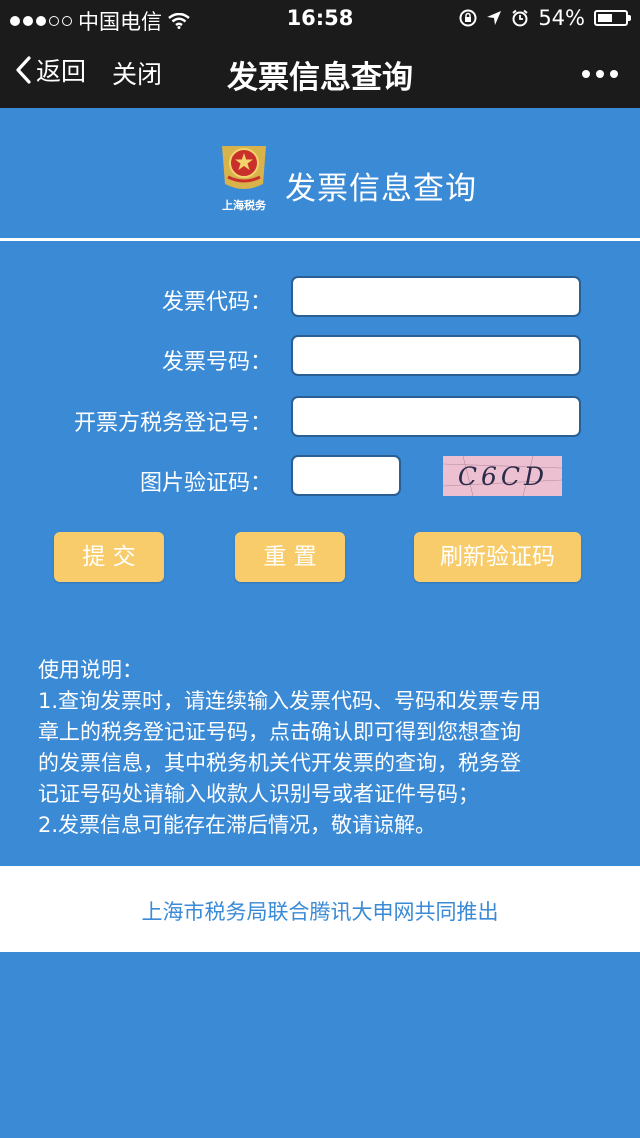 This screenshot has height=1138, width=640. Describe the element at coordinates (279, 763) in the screenshot. I see `instruction-line: 的发票信息，其中税务机关代开发票的查询，税务登` at that location.